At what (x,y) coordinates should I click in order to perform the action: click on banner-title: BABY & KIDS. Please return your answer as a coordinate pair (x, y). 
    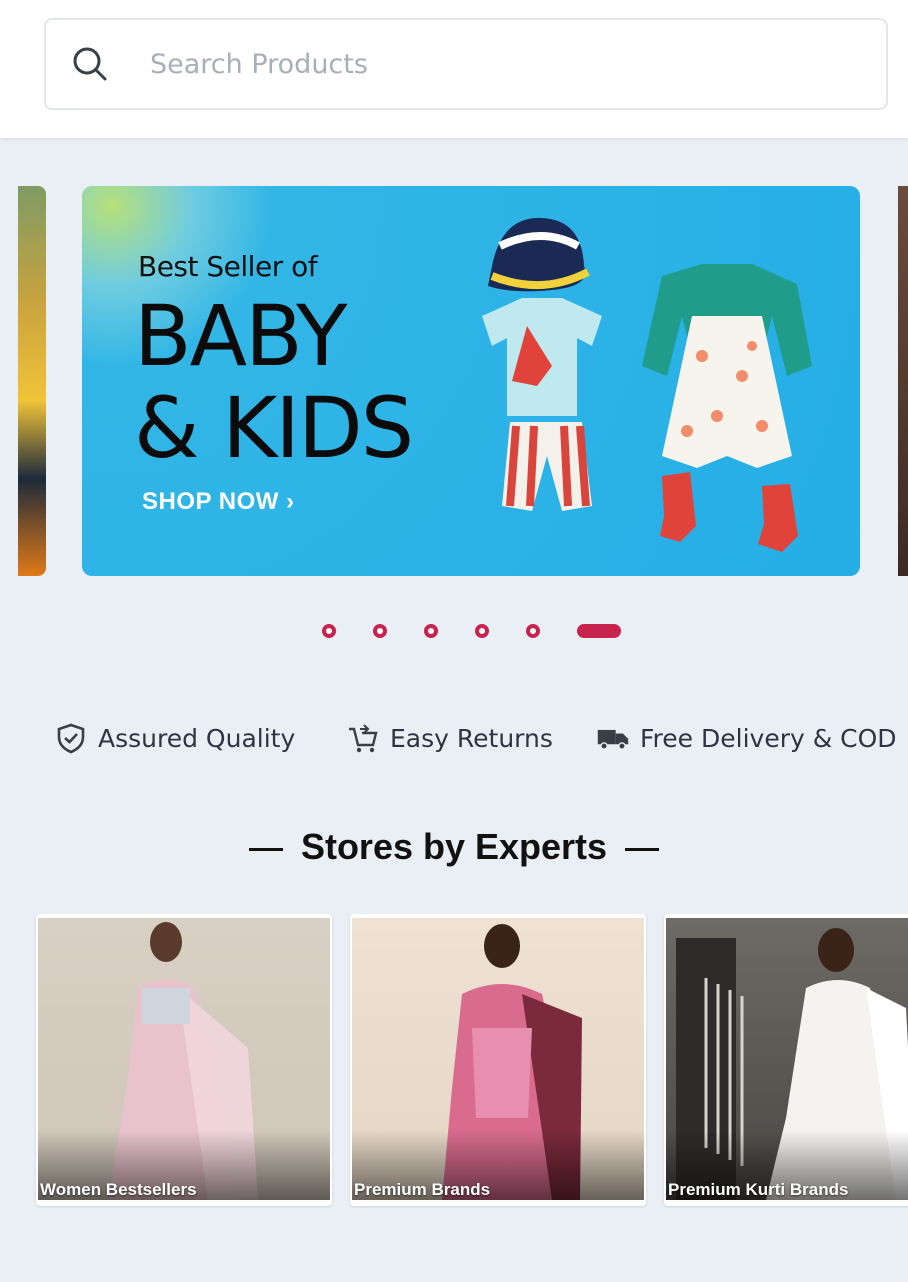
    Looking at the image, I should click on (274, 382).